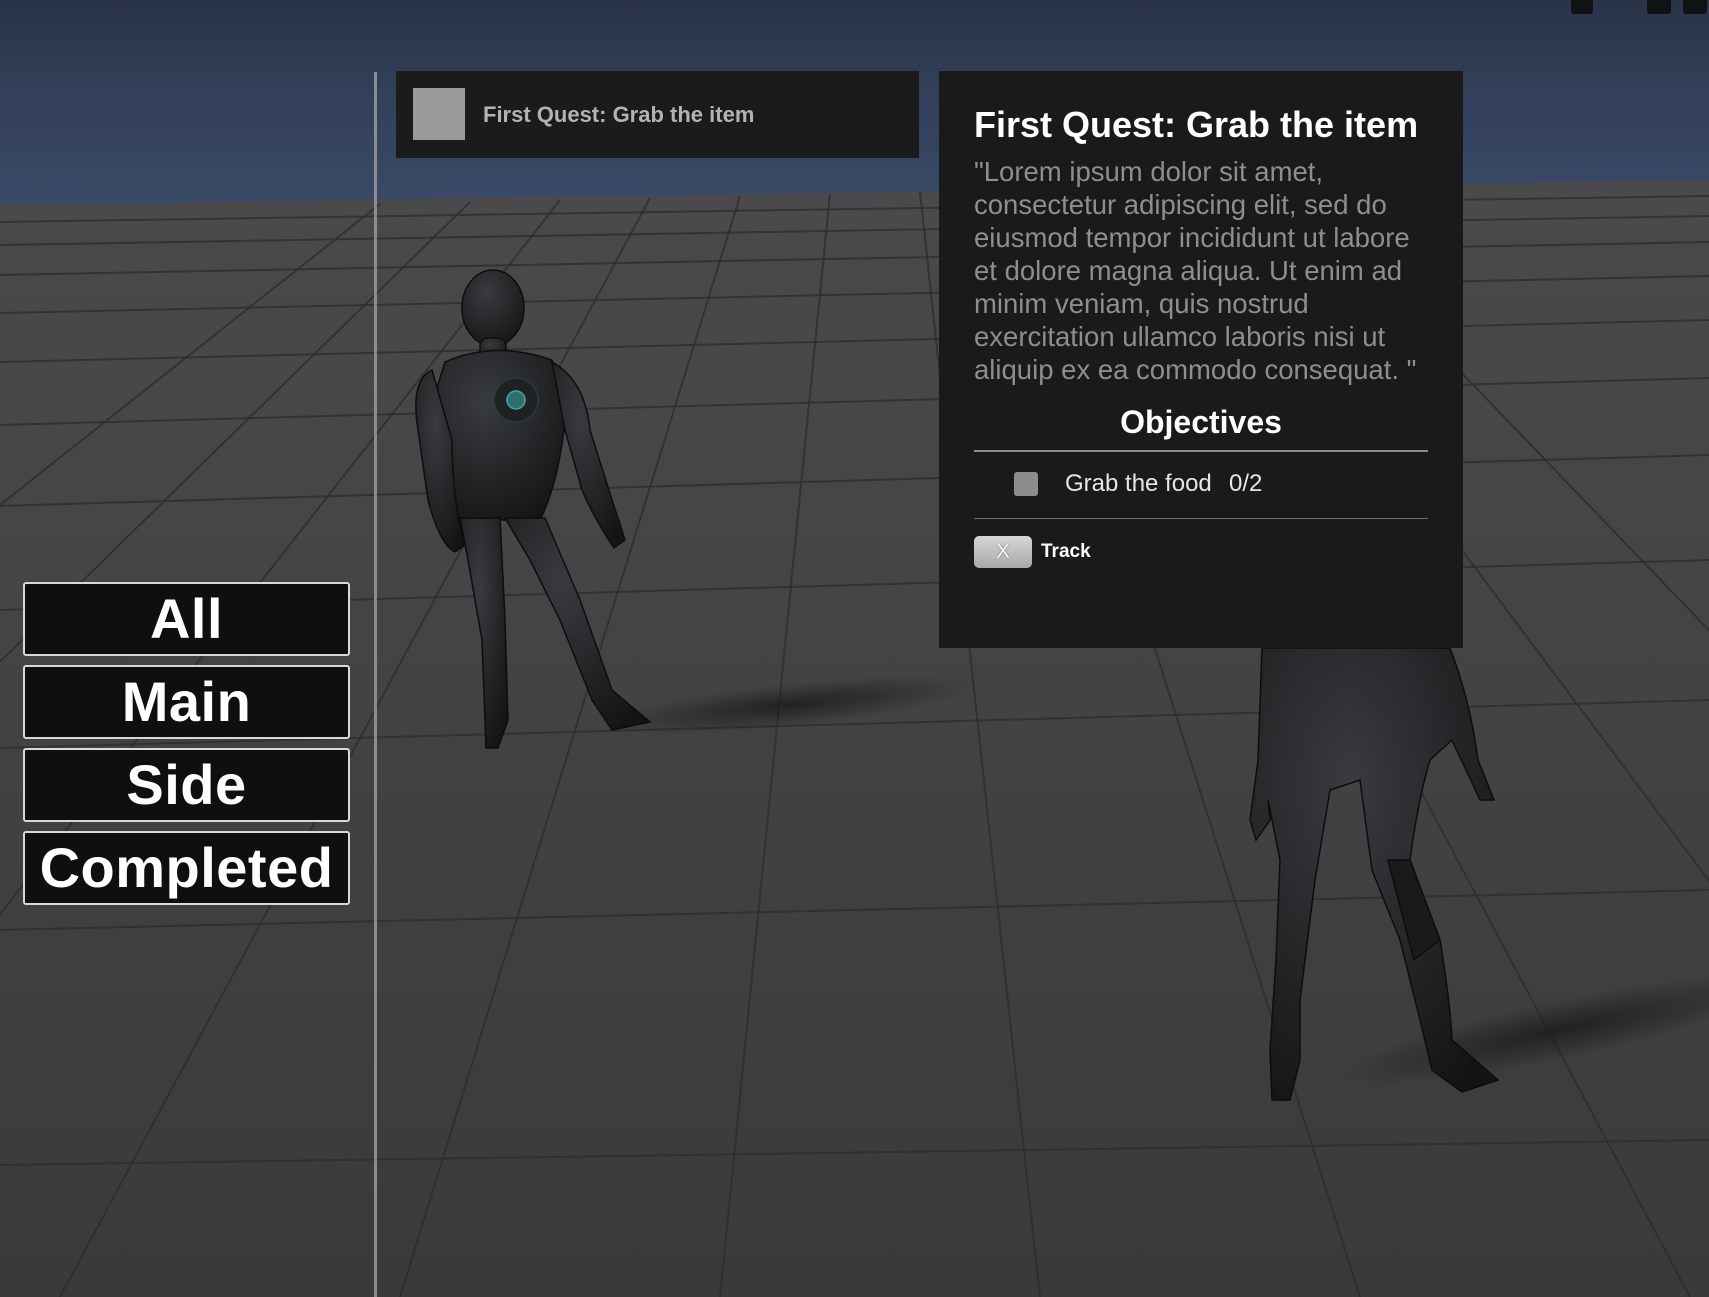  I want to click on objective-label: Grab the food, so click(1138, 483).